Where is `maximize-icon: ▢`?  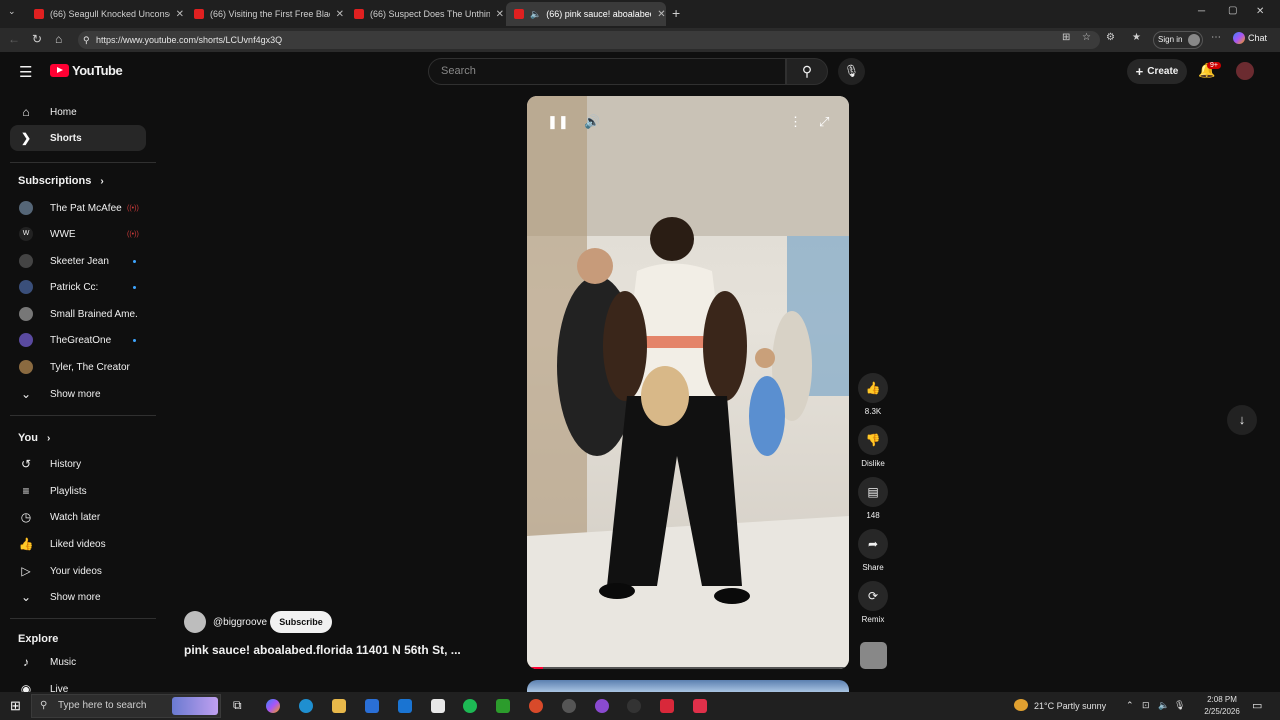 maximize-icon: ▢ is located at coordinates (1232, 10).